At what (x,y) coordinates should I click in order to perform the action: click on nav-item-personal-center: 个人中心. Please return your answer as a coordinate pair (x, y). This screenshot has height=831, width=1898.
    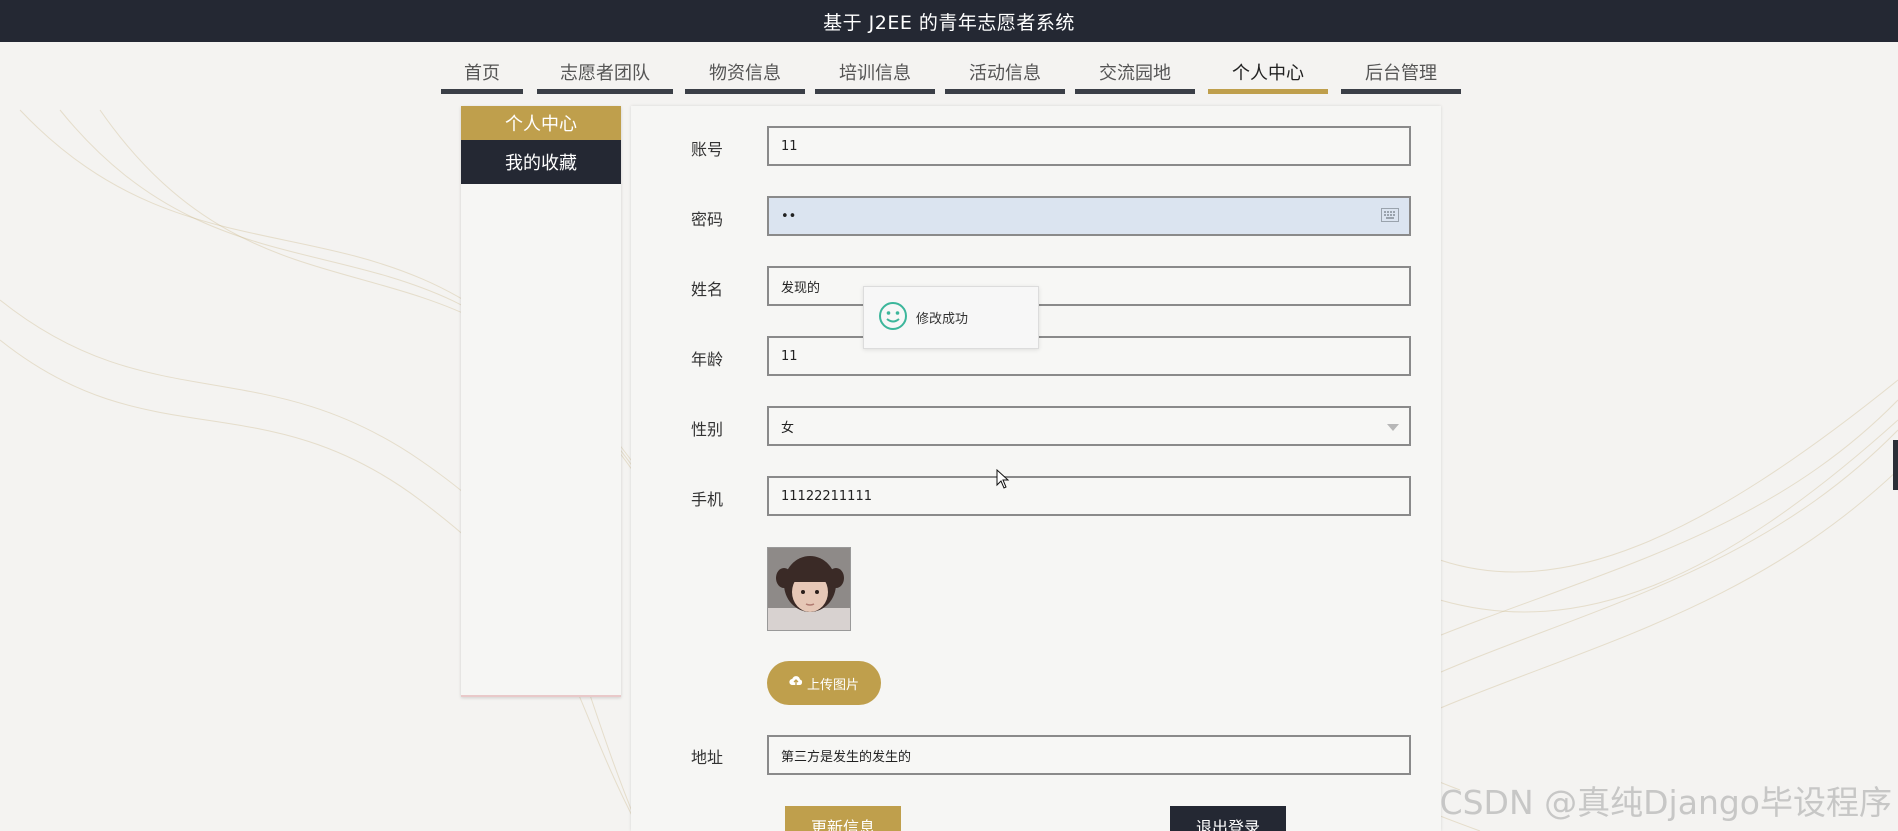
    Looking at the image, I should click on (1268, 74).